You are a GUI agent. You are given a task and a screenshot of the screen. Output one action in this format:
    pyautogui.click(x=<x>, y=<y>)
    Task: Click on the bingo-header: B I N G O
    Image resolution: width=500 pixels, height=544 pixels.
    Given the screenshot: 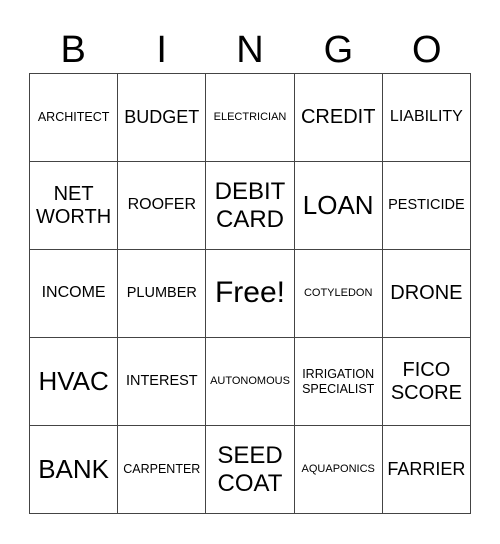 What is the action you would take?
    pyautogui.click(x=250, y=50)
    